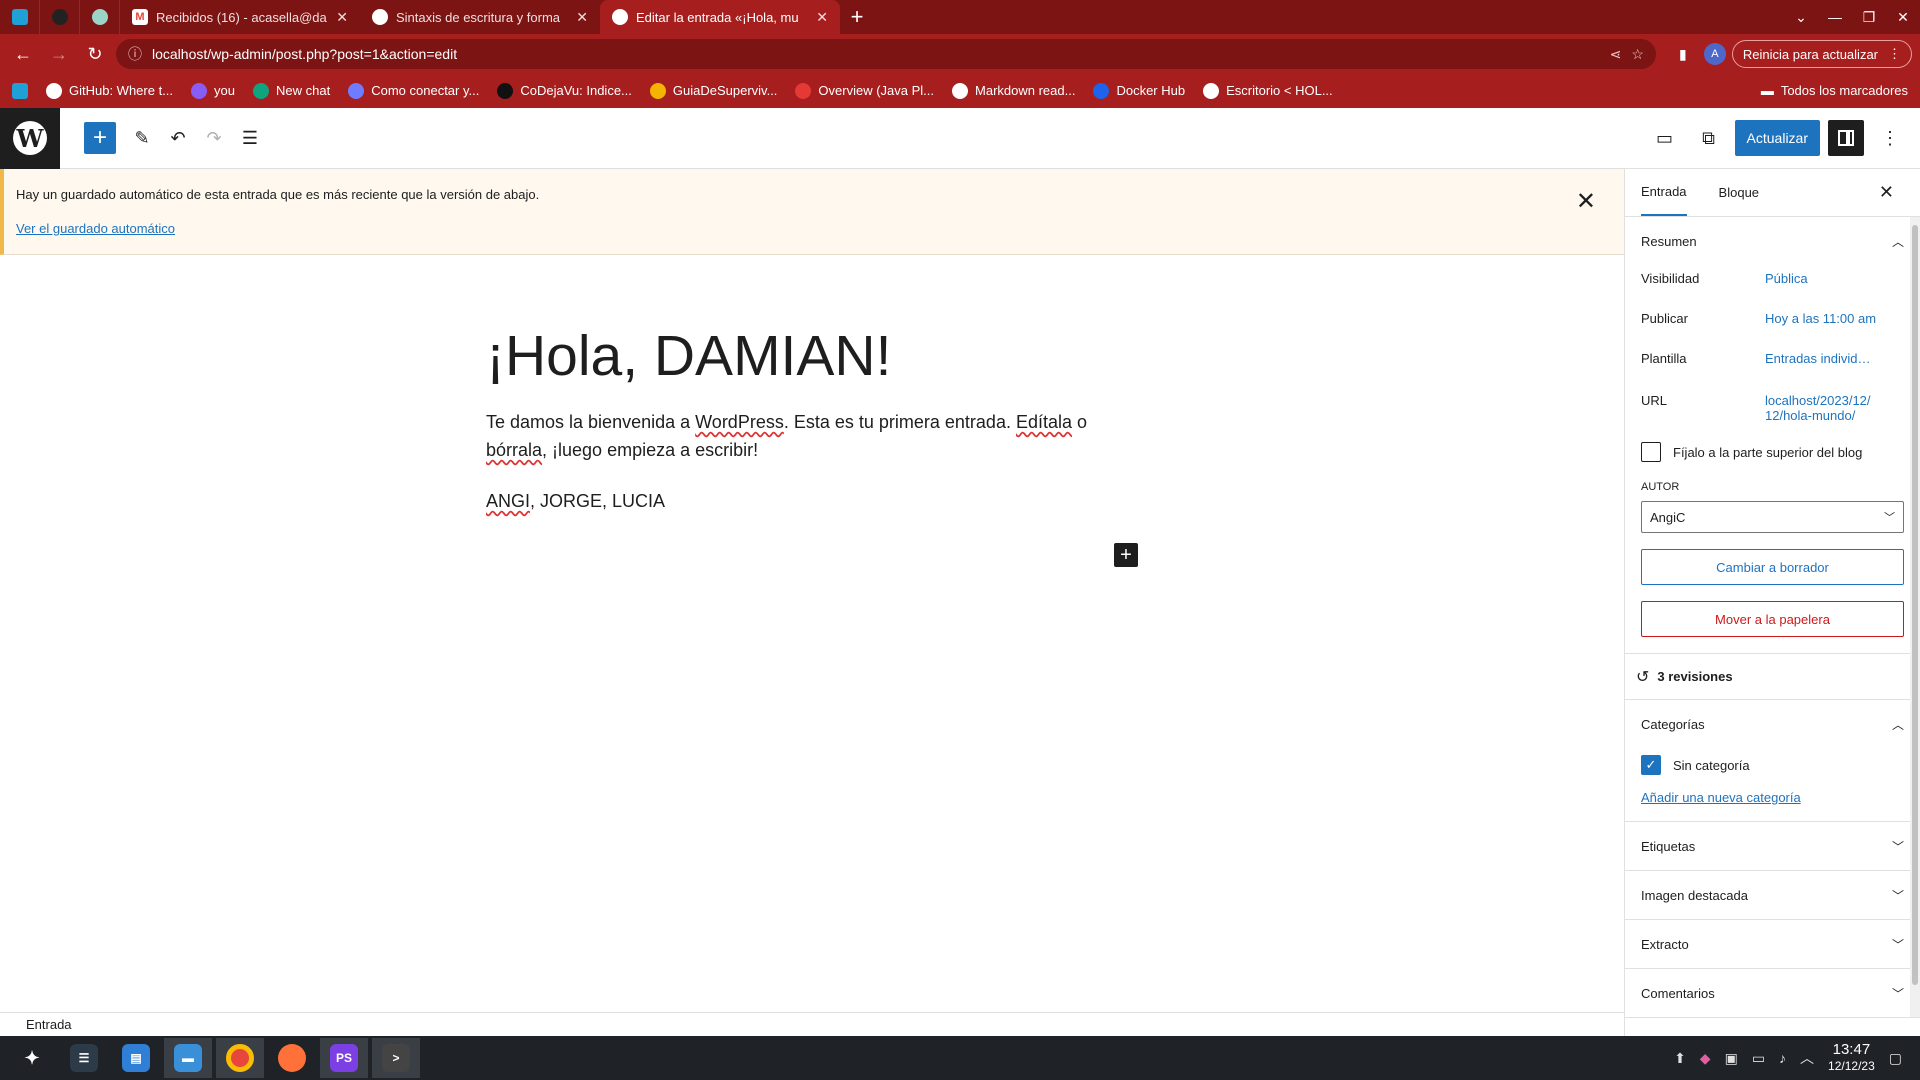 The image size is (1920, 1080). Describe the element at coordinates (292, 1058) in the screenshot. I see `taskbar-firefox` at that location.